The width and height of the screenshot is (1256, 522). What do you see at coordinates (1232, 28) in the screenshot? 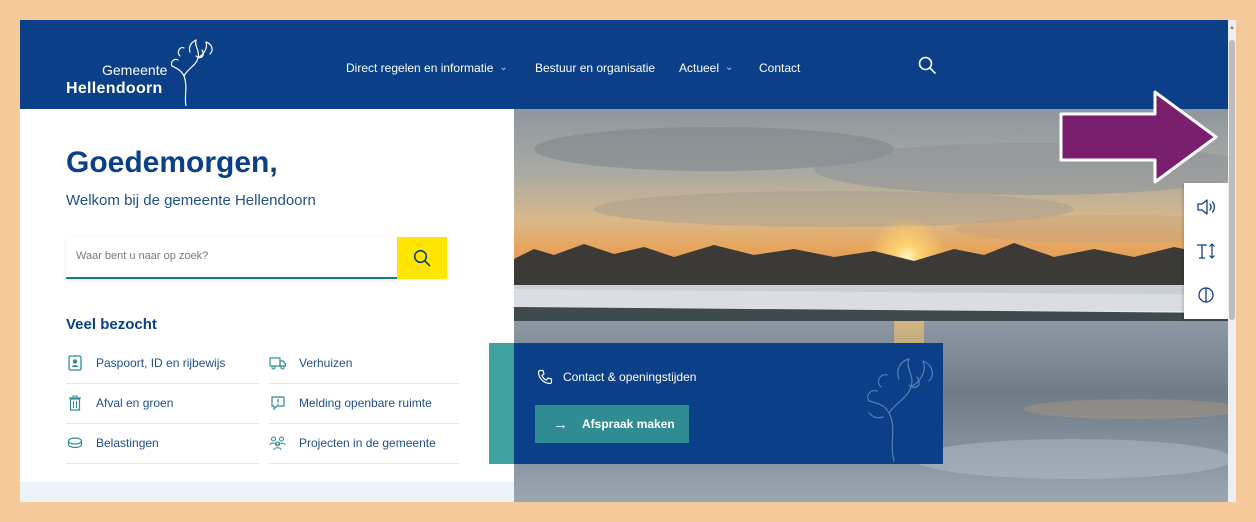
I see `scroll-up-icon: ▲` at bounding box center [1232, 28].